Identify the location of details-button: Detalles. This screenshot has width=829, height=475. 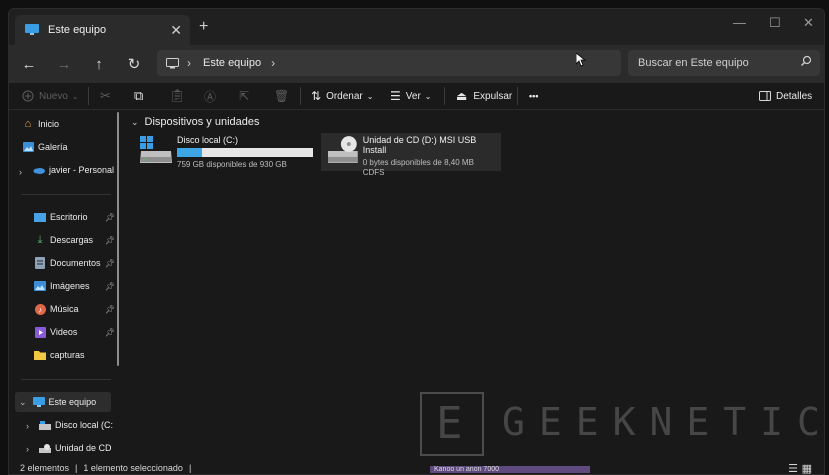
(785, 96).